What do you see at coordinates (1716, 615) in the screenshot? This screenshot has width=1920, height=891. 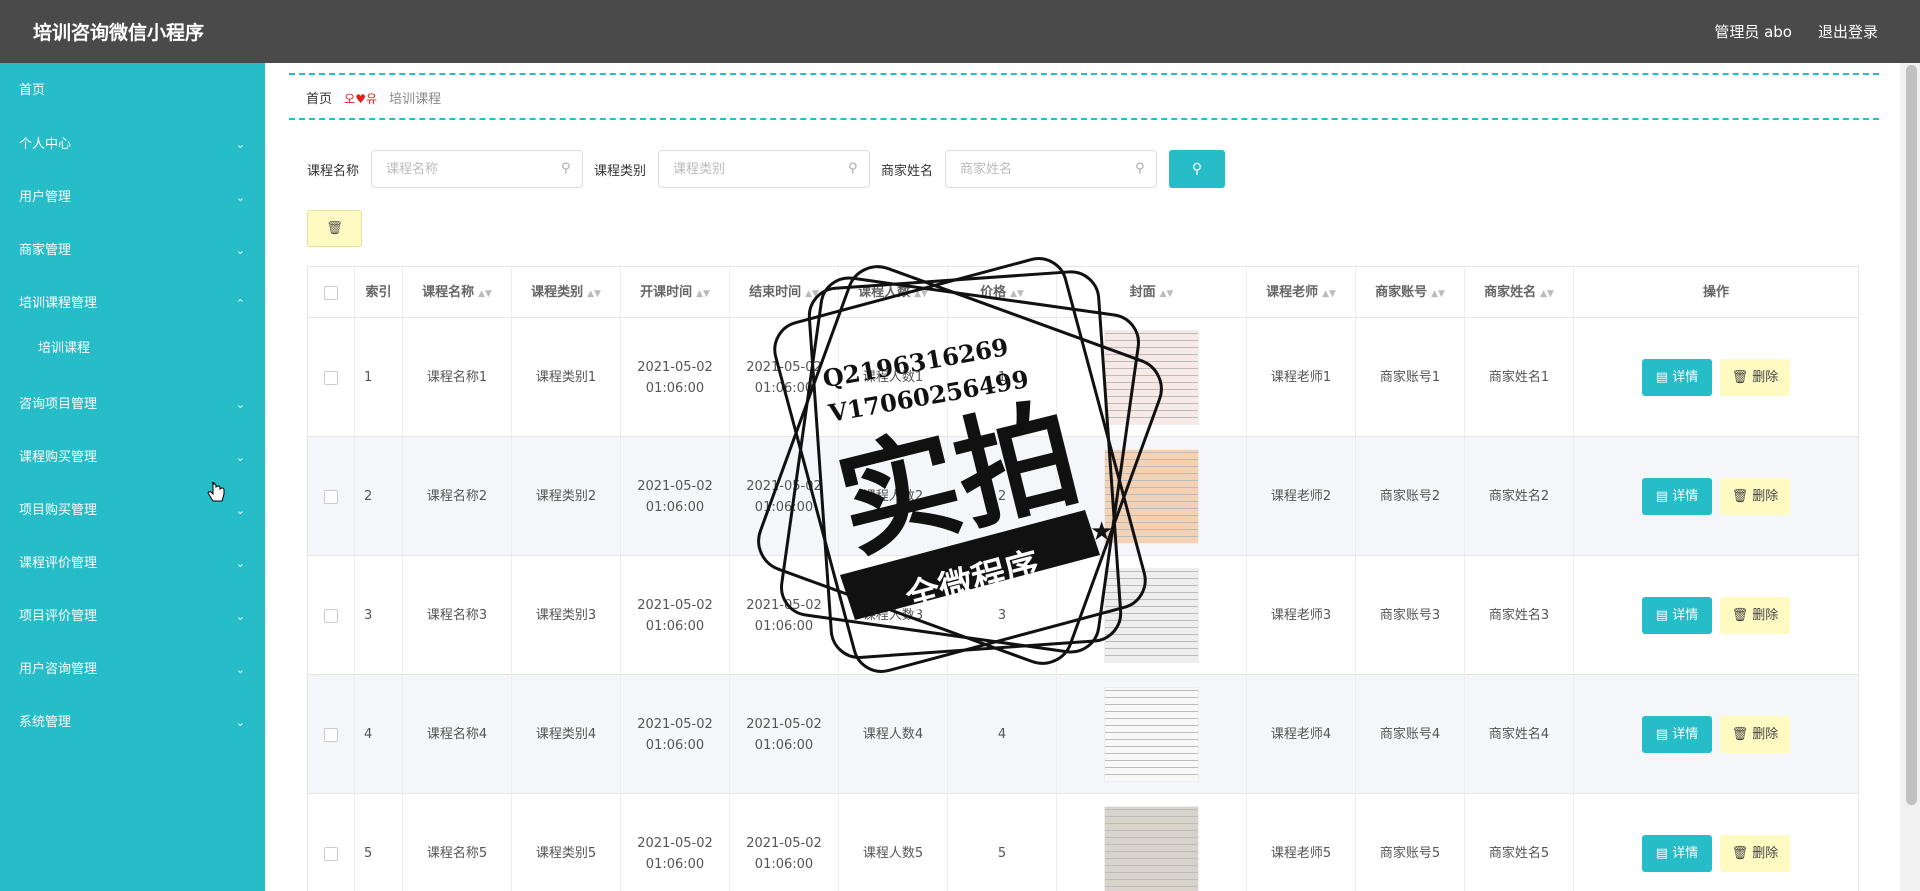 I see `actions-cell: ▤ 详情 🗑 删除` at bounding box center [1716, 615].